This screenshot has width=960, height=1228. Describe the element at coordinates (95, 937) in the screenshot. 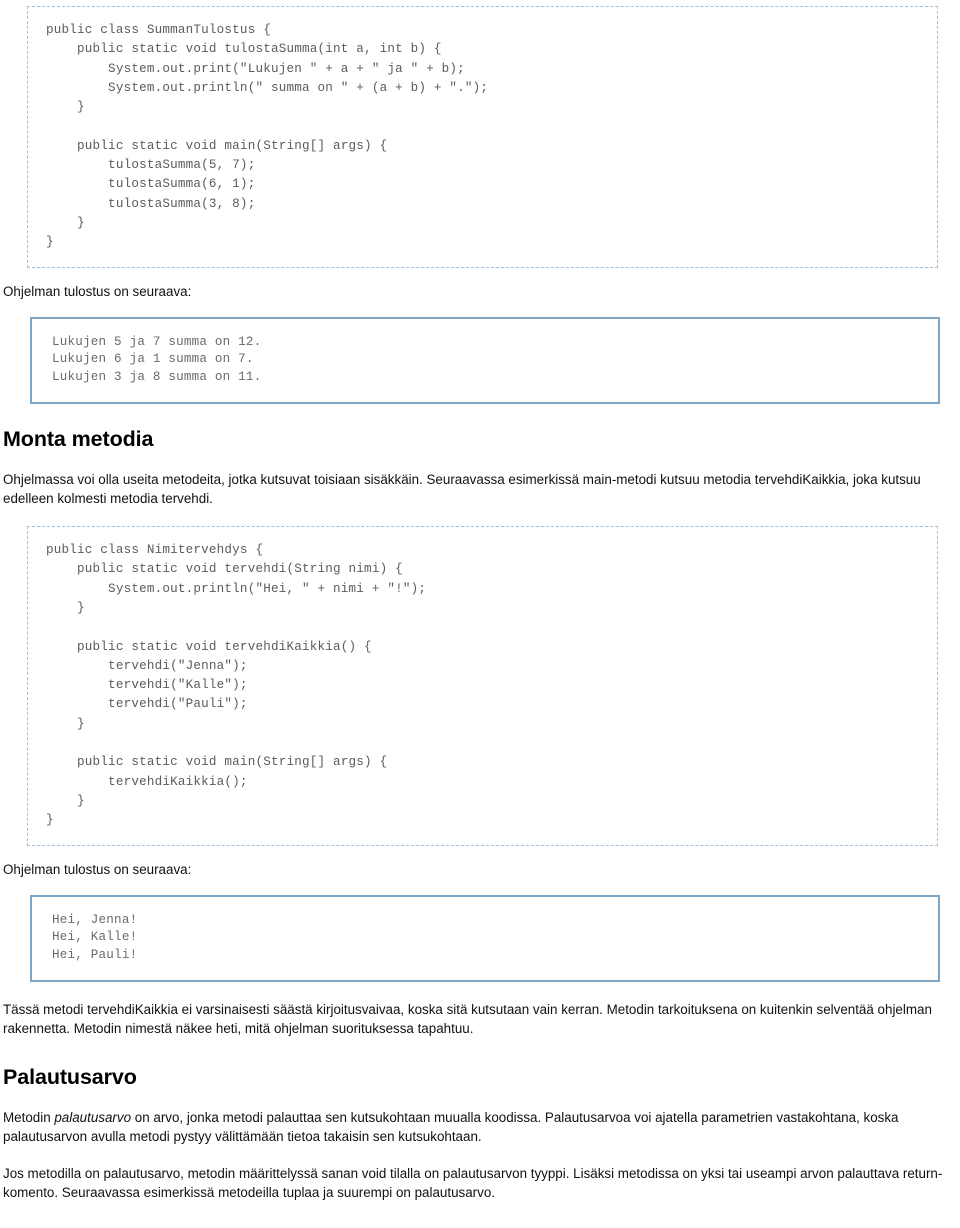

I see `output-line: Hei, Kalle!` at that location.